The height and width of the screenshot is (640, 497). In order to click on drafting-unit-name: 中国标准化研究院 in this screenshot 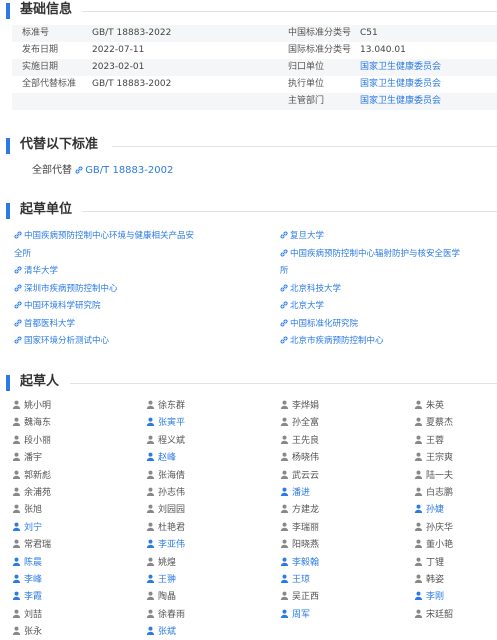, I will do `click(324, 323)`.